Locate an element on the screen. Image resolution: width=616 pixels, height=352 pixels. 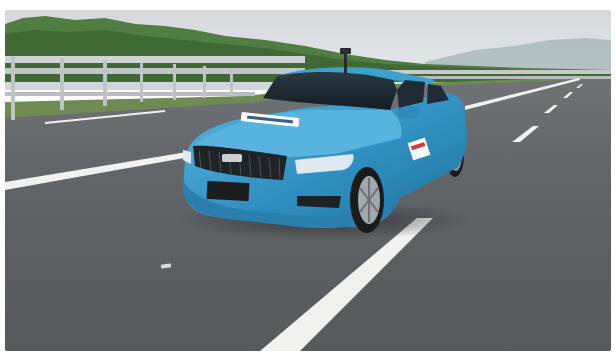
side-mirror is located at coordinates (409, 112).